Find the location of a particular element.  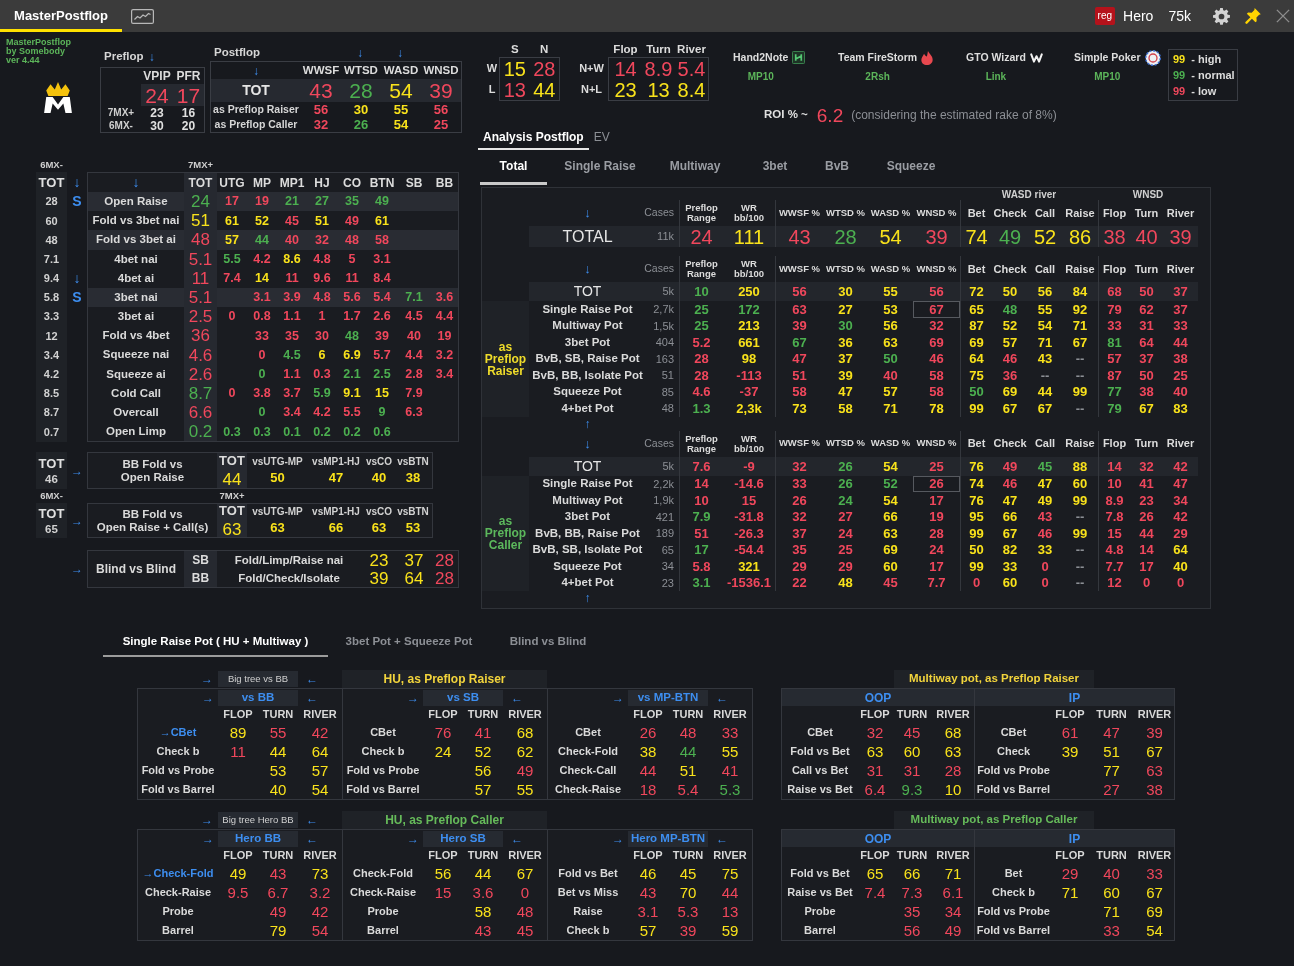

stat-value: 32 is located at coordinates (322, 240).